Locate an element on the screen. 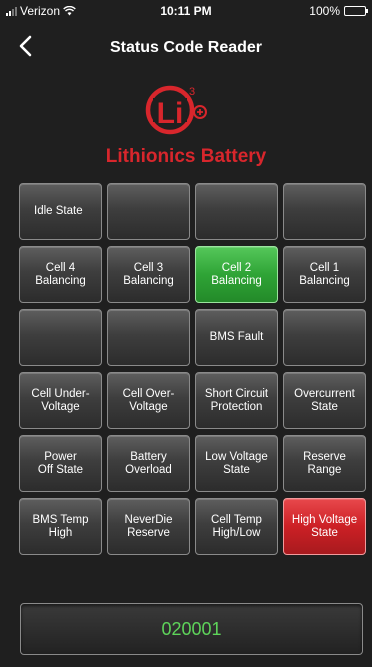 This screenshot has height=667, width=372. tile-label: Cell 4 Balancing is located at coordinates (60, 274).